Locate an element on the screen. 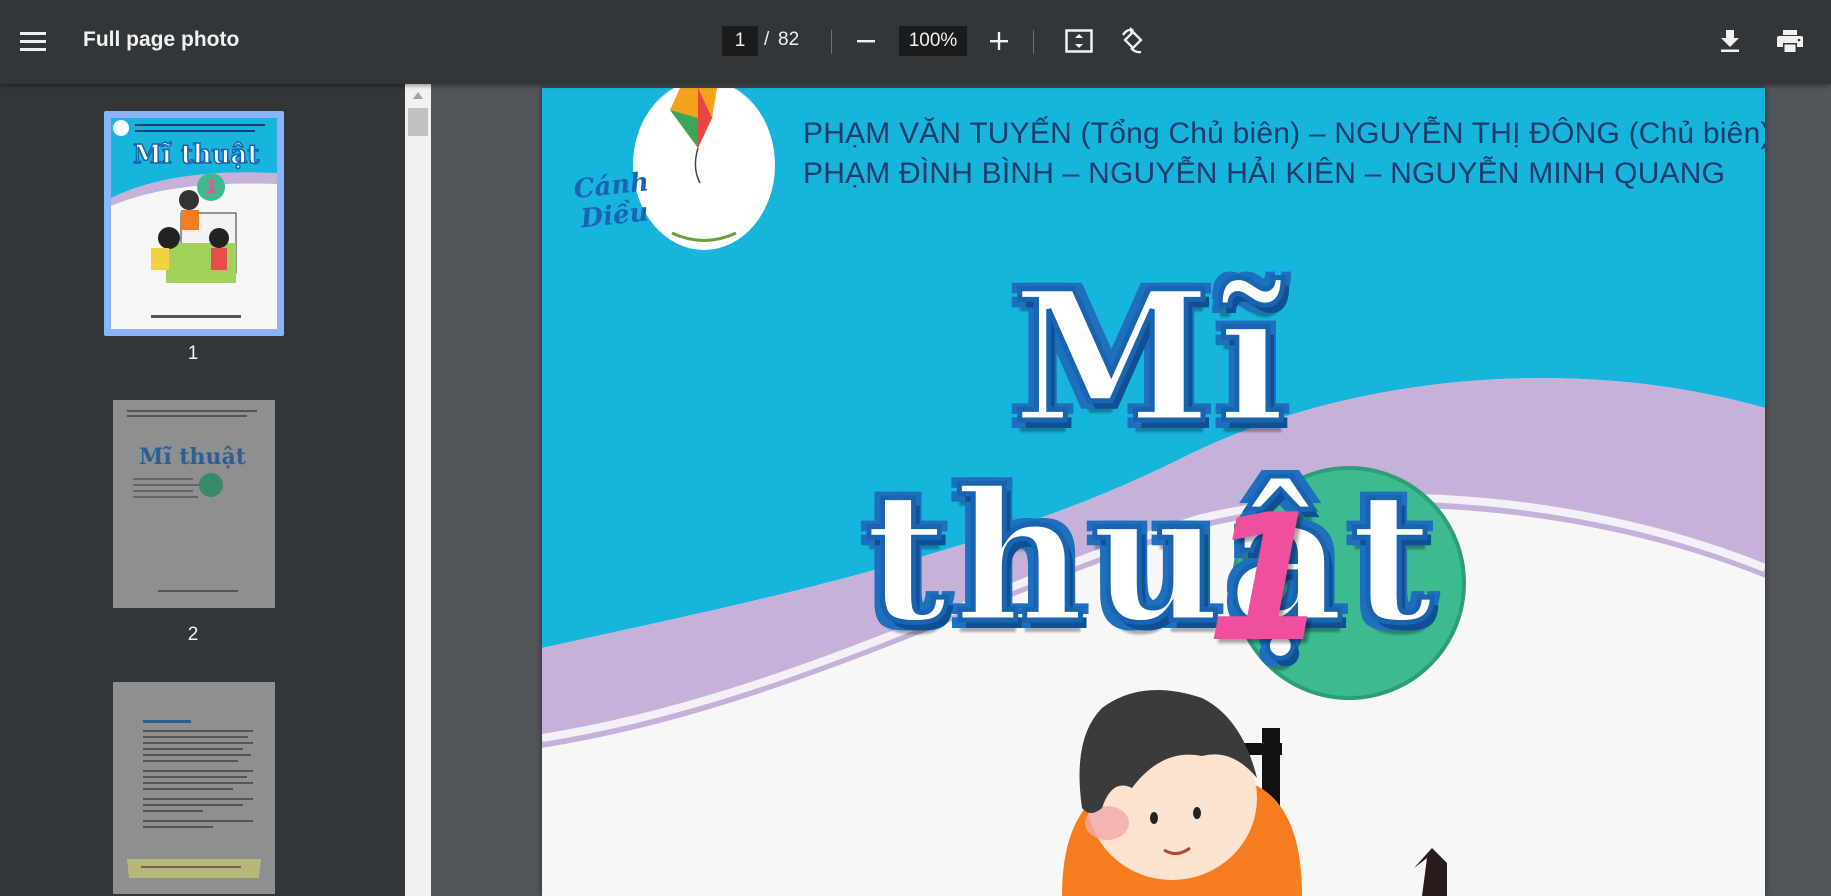  document-title: Full page photo is located at coordinates (161, 39).